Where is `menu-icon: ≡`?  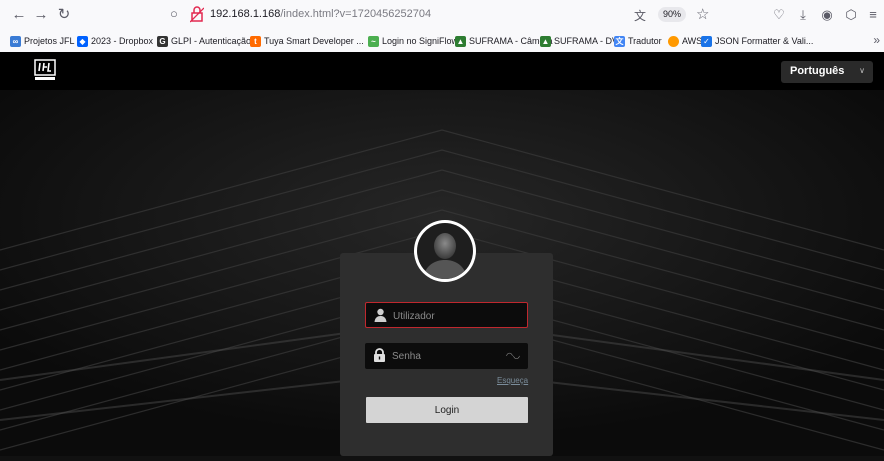
menu-icon: ≡ is located at coordinates (873, 15).